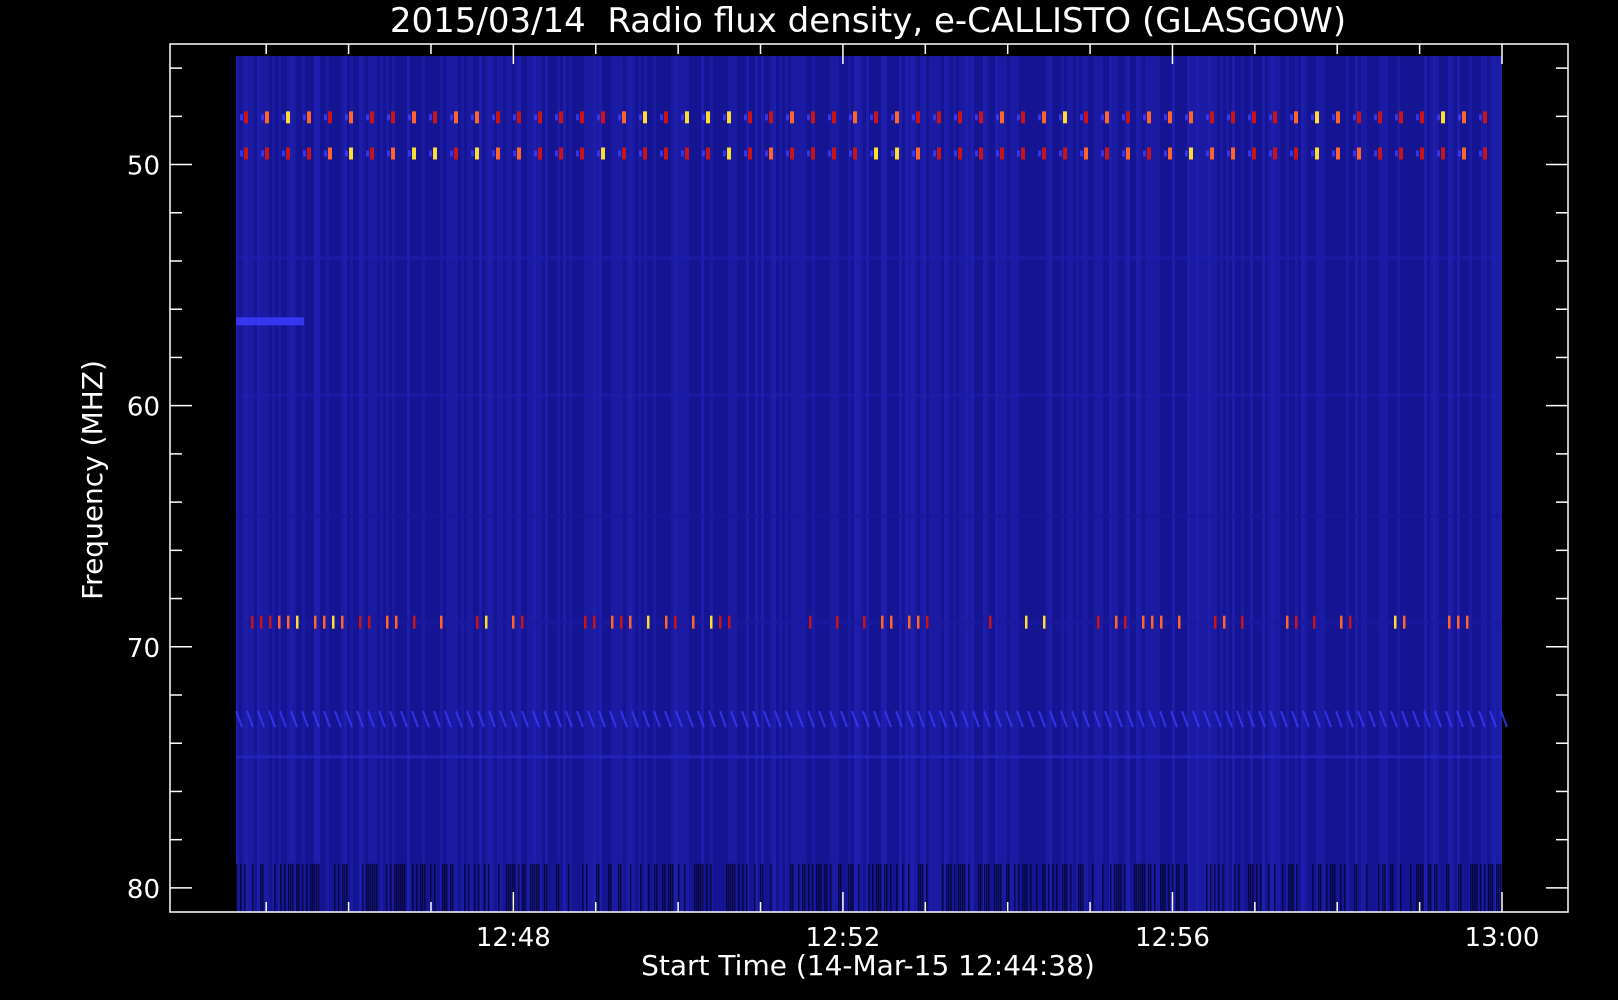 Image resolution: width=1618 pixels, height=1000 pixels. What do you see at coordinates (92, 480) in the screenshot?
I see `y-axis-label: Frequency (MHZ)` at bounding box center [92, 480].